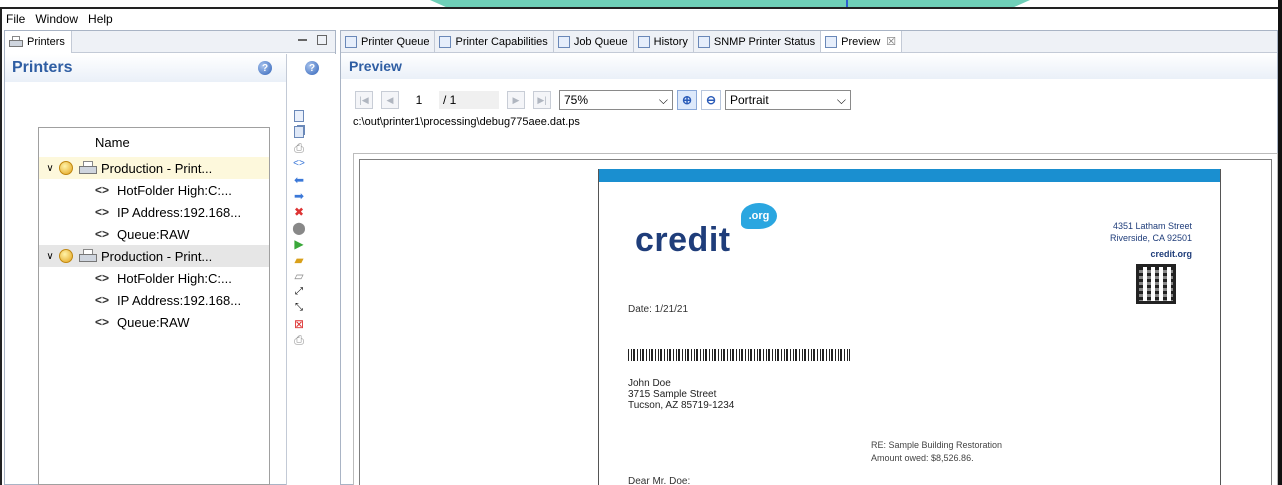  What do you see at coordinates (299, 260) in the screenshot?
I see `folder-open-icon: ▰` at bounding box center [299, 260].